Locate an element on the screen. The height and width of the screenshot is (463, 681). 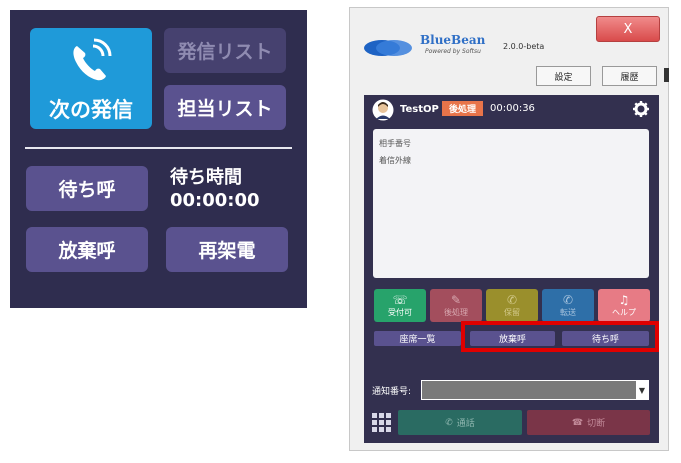
ready-label: 受付可 is located at coordinates (400, 312).